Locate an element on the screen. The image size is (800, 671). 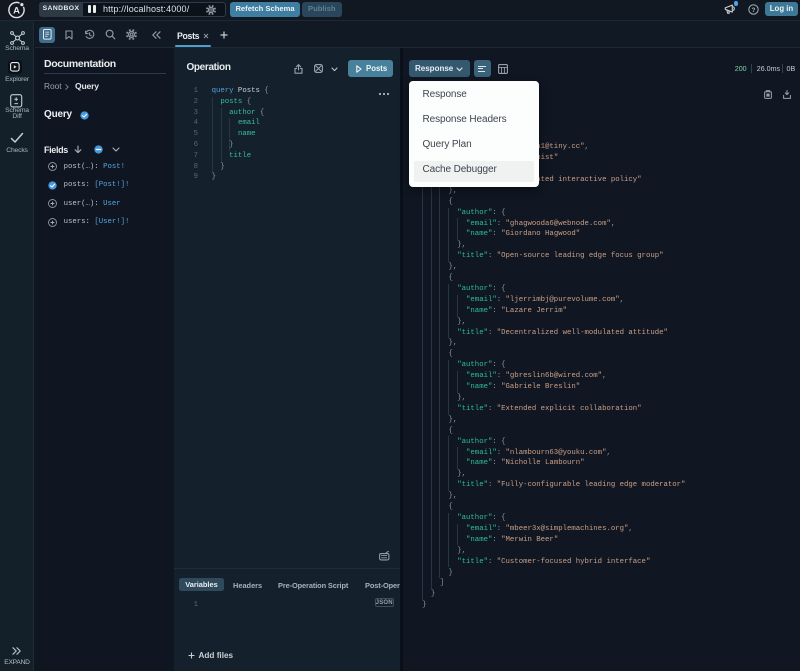
svg-text: A is located at coordinates (16, 10).